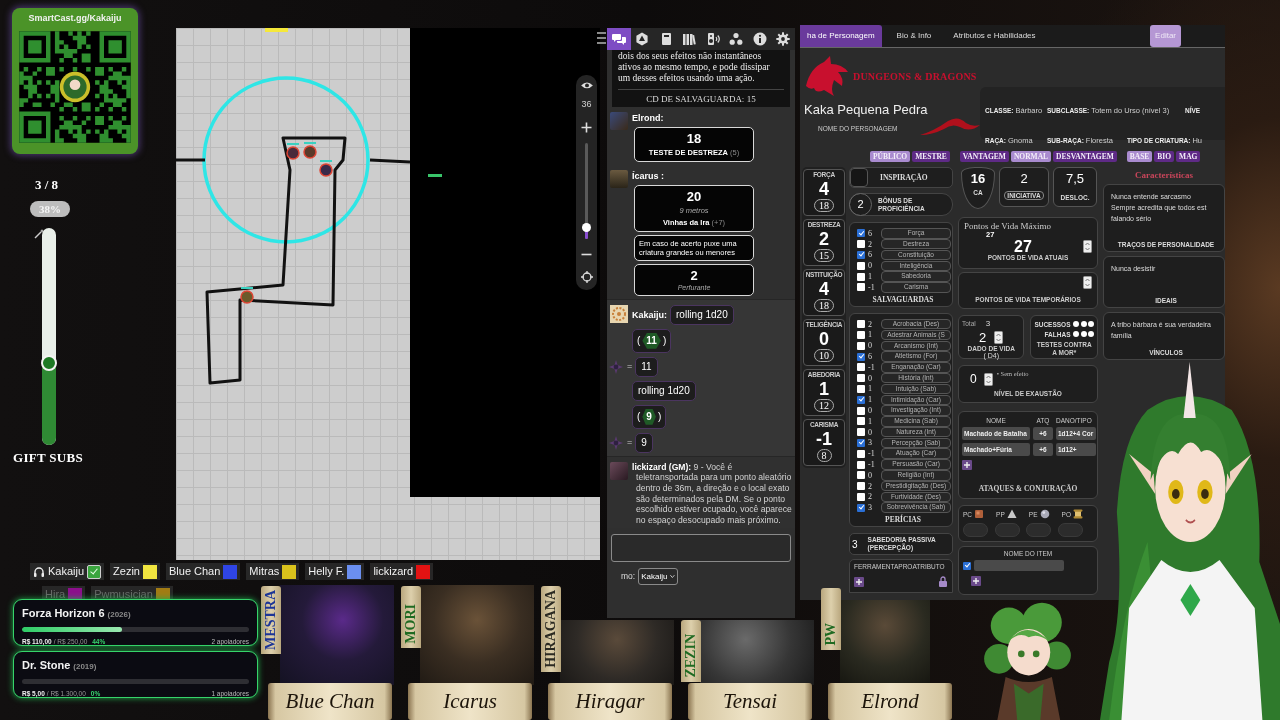 The height and width of the screenshot is (720, 1280). What do you see at coordinates (393, 572) in the screenshot?
I see `player-name: lickizard` at bounding box center [393, 572].